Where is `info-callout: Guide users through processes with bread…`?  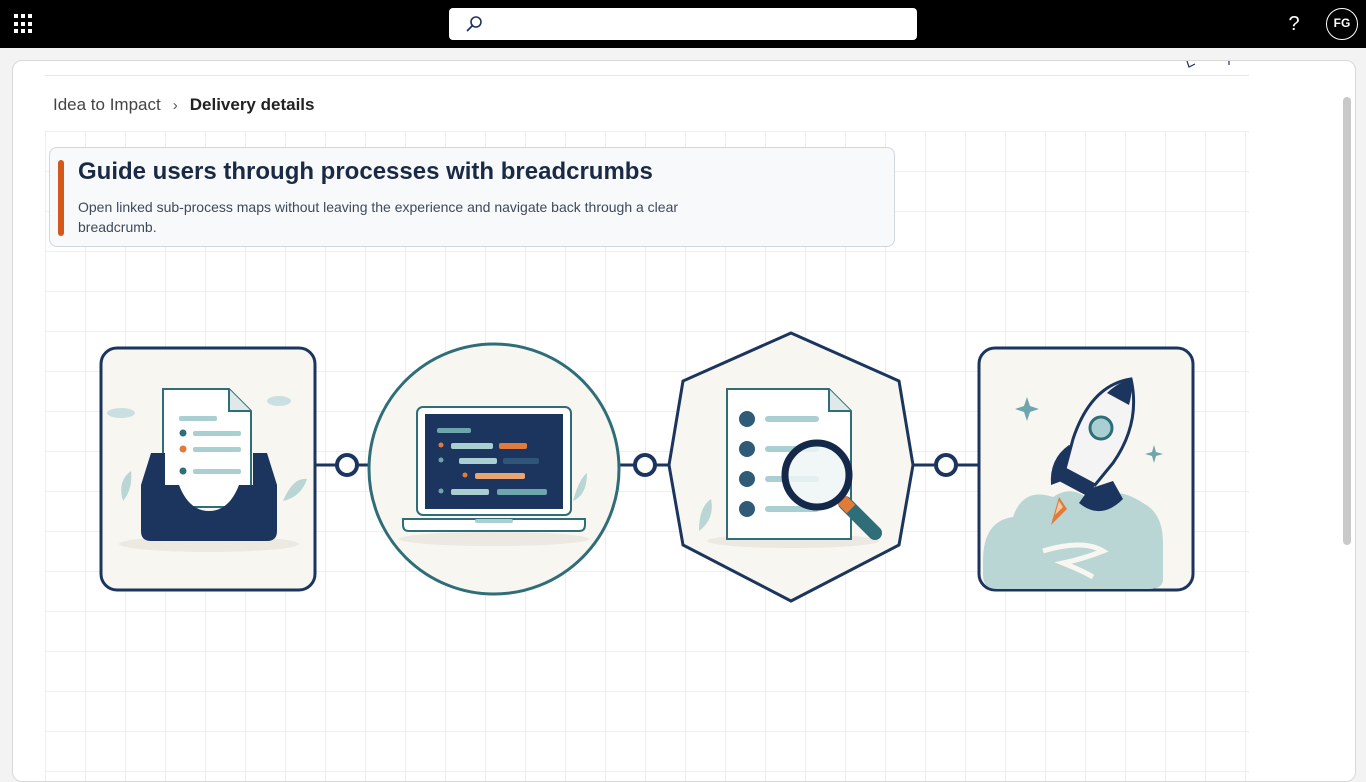
info-callout: Guide users through processes with bread… is located at coordinates (472, 197).